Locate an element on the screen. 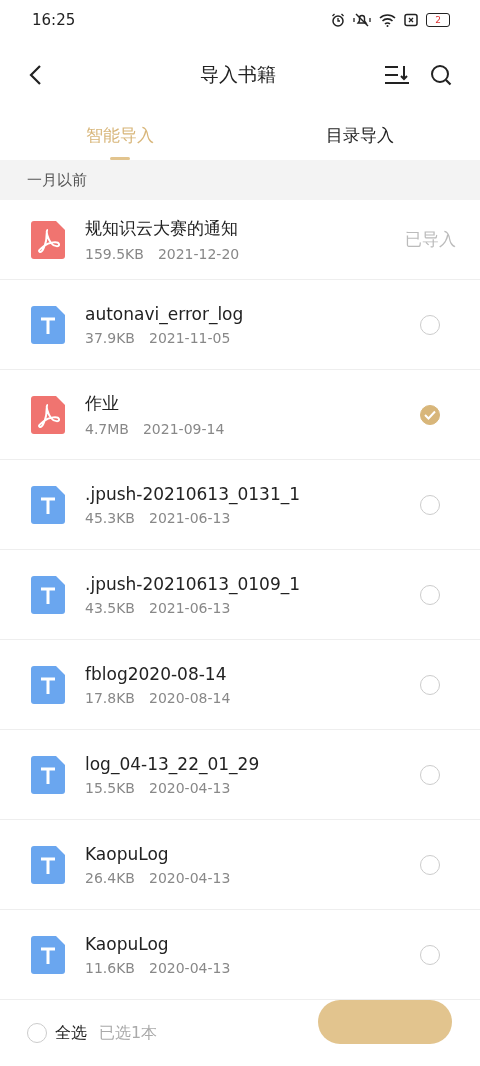 The height and width of the screenshot is (1066, 480). sim-icon is located at coordinates (411, 20).